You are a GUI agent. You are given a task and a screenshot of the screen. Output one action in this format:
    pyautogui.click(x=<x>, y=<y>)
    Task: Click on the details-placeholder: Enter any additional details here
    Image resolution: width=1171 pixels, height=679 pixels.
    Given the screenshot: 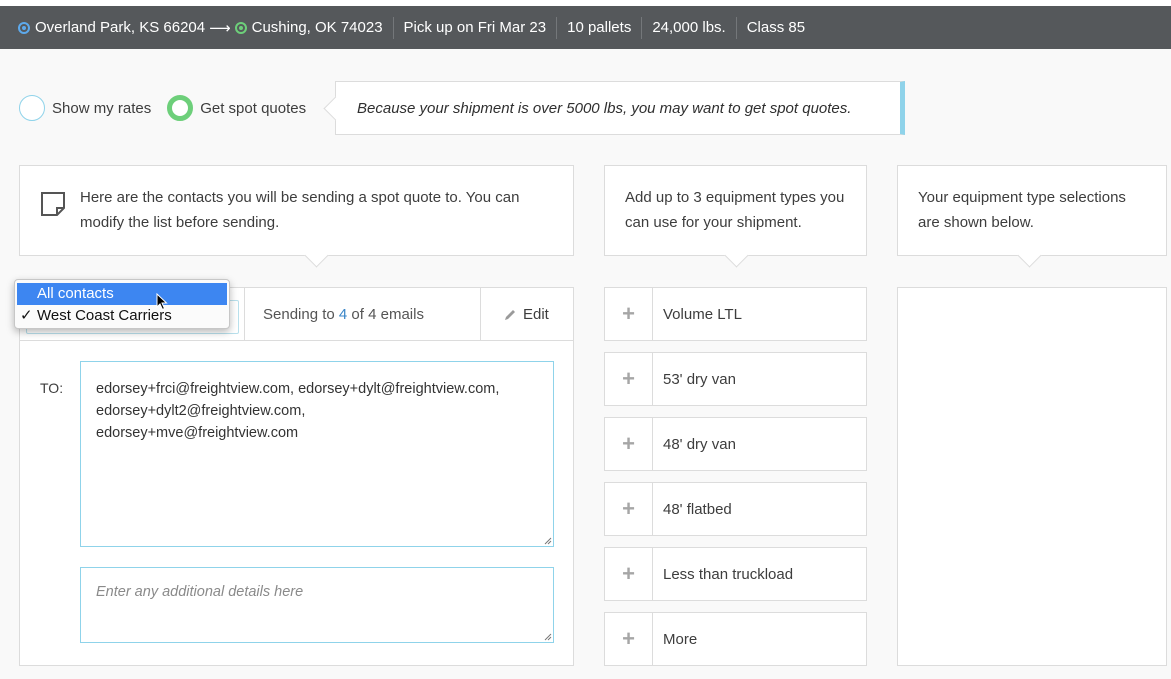 What is the action you would take?
    pyautogui.click(x=200, y=592)
    